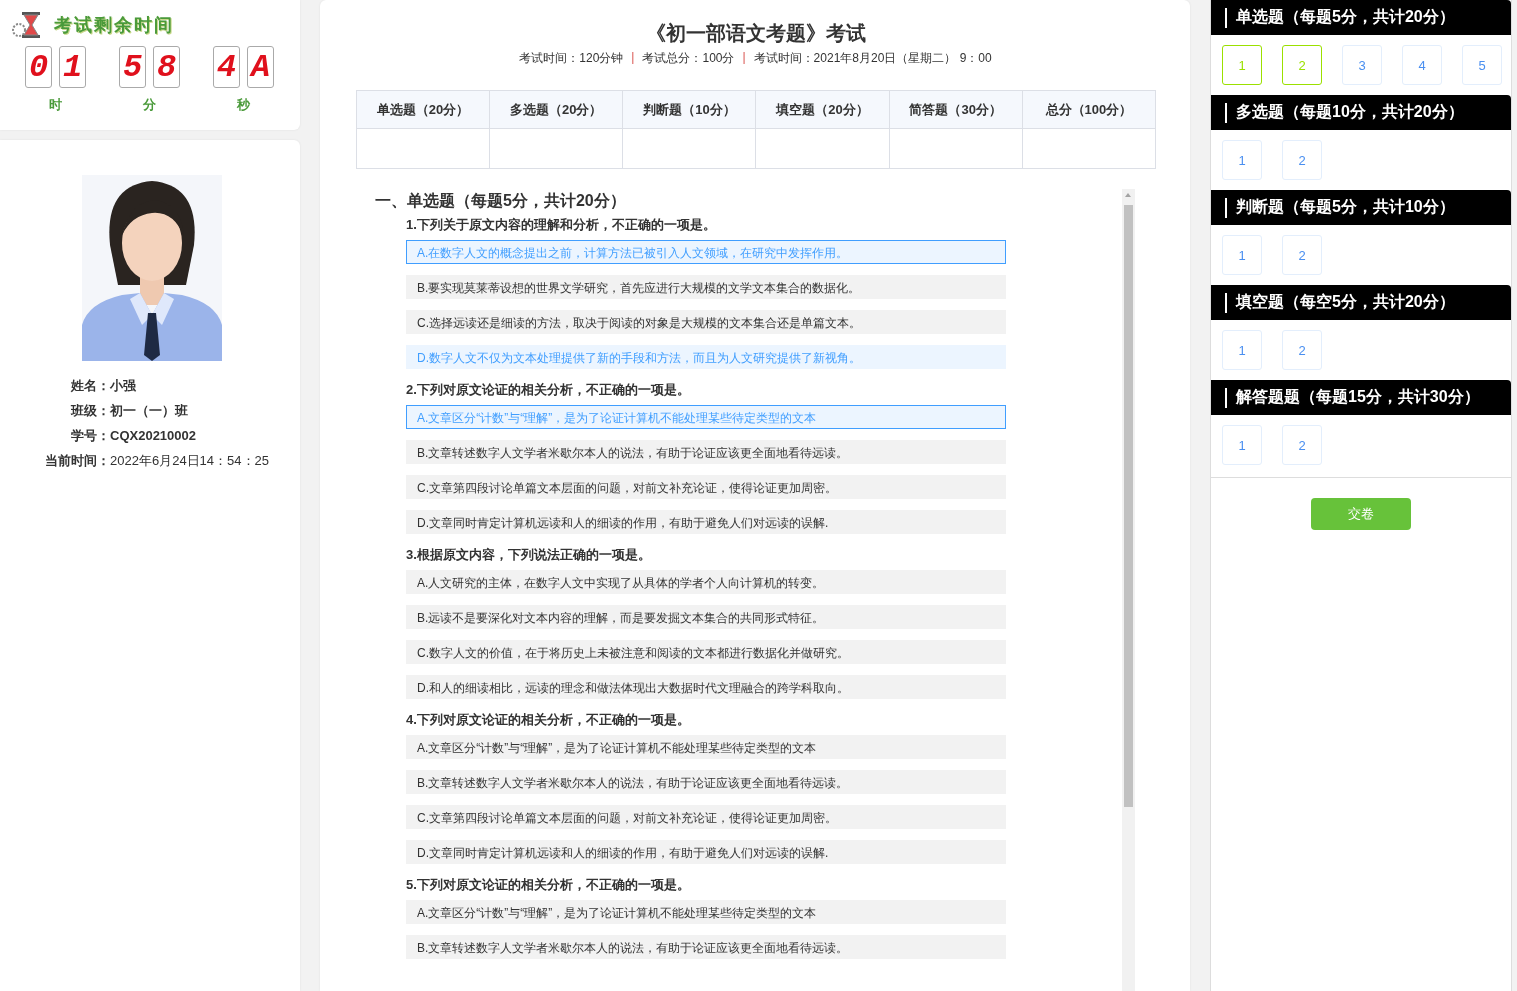 This screenshot has width=1517, height=991. I want to click on group-title: 判断题（每题5分，共计10分）, so click(1345, 207).